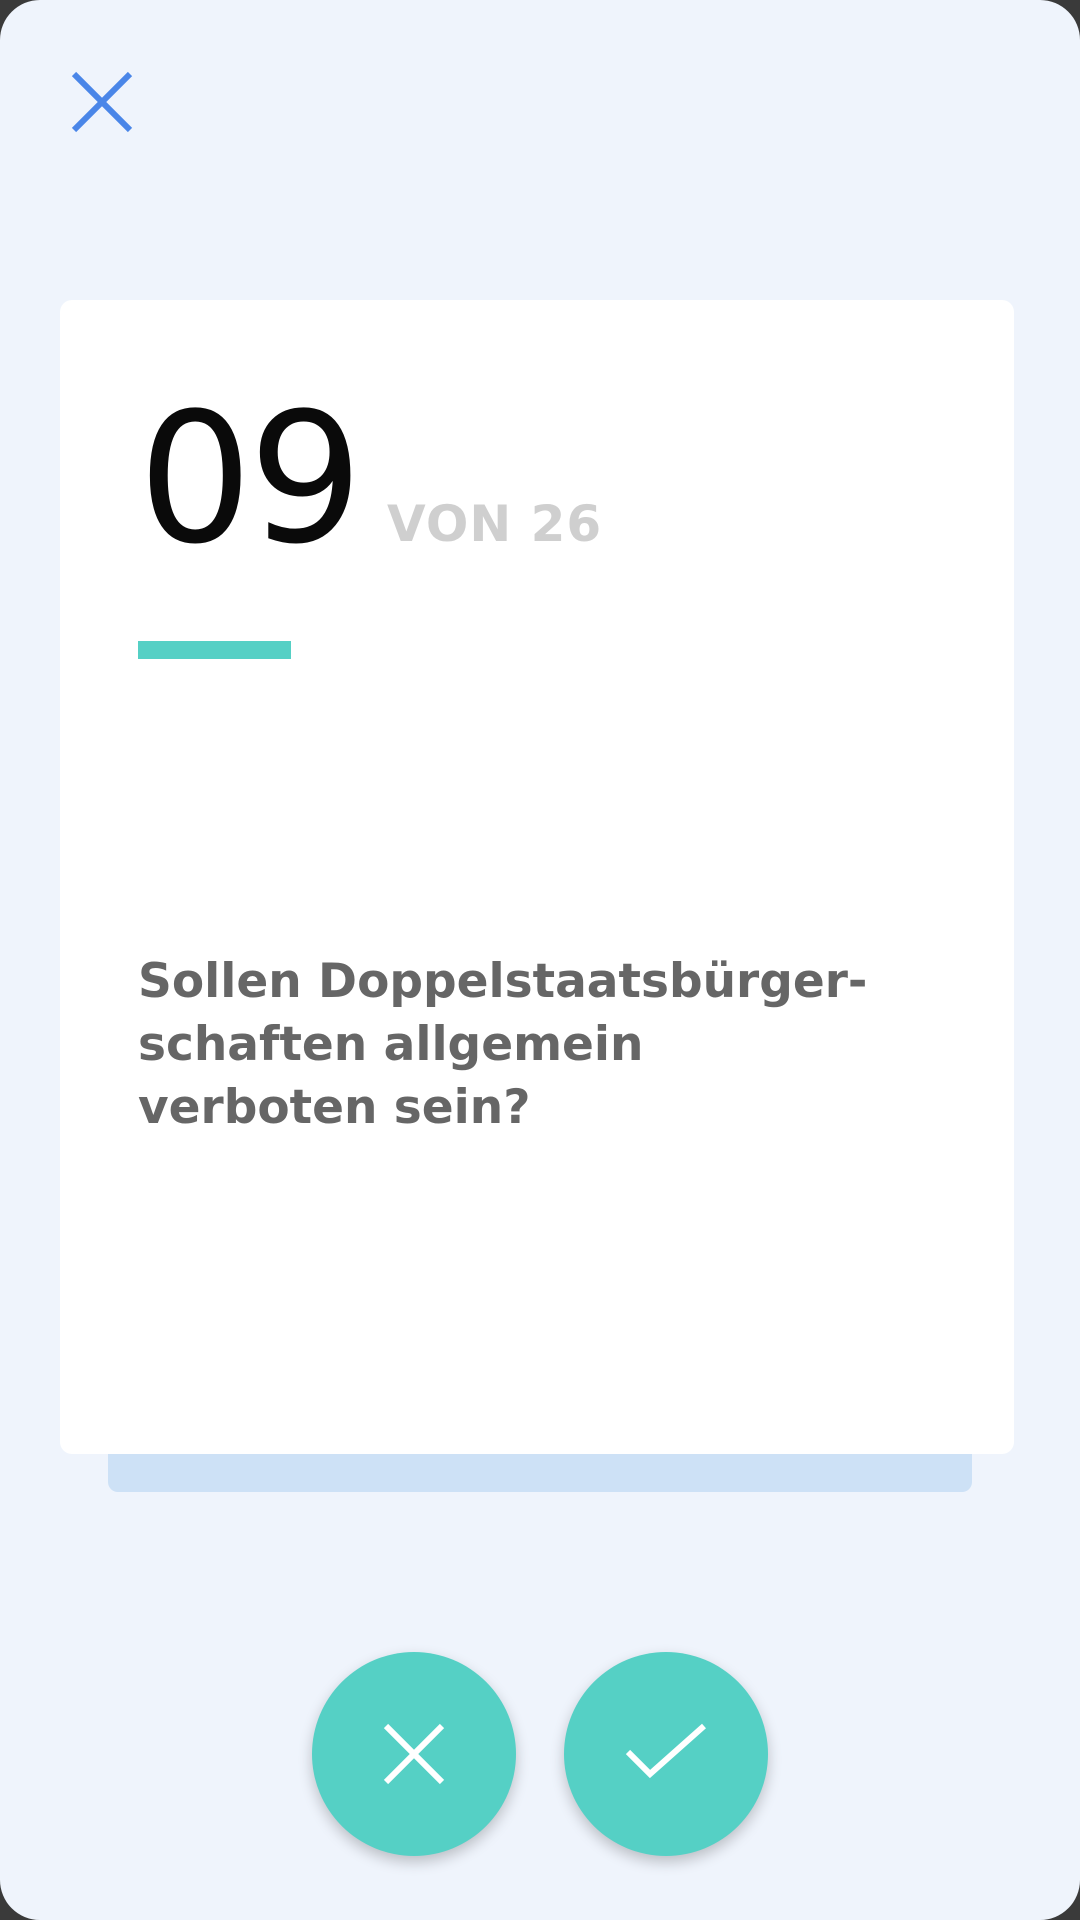  What do you see at coordinates (370, 480) in the screenshot?
I see `question-counter: 09 VON 26` at bounding box center [370, 480].